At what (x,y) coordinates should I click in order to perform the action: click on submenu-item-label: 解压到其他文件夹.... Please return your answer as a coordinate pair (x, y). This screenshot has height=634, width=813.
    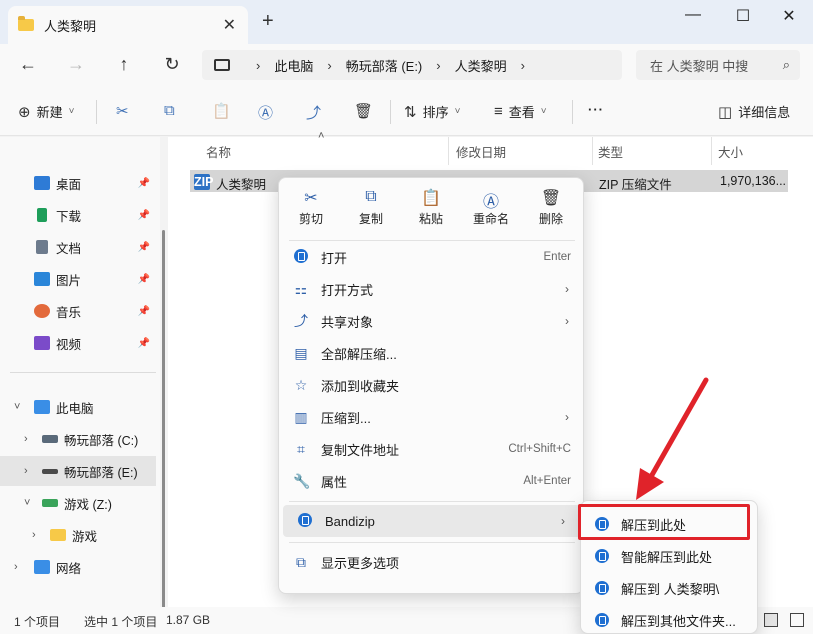
    Looking at the image, I should click on (678, 621).